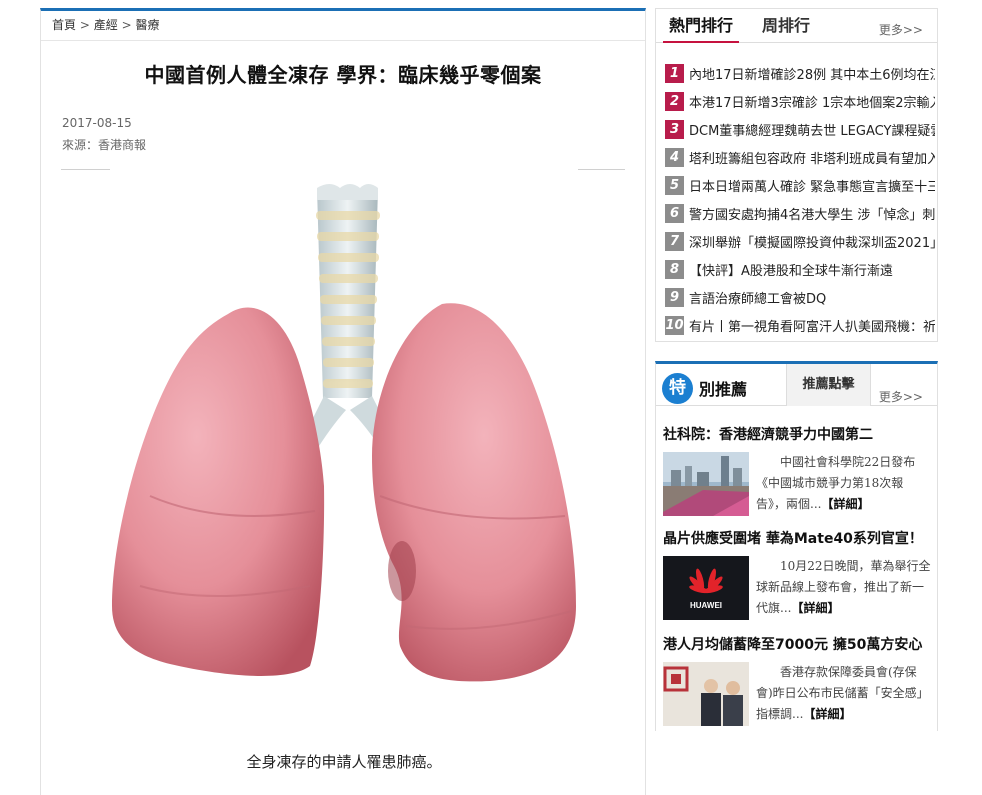  Describe the element at coordinates (786, 26) in the screenshot. I see `tab-weekly: 周排行` at that location.